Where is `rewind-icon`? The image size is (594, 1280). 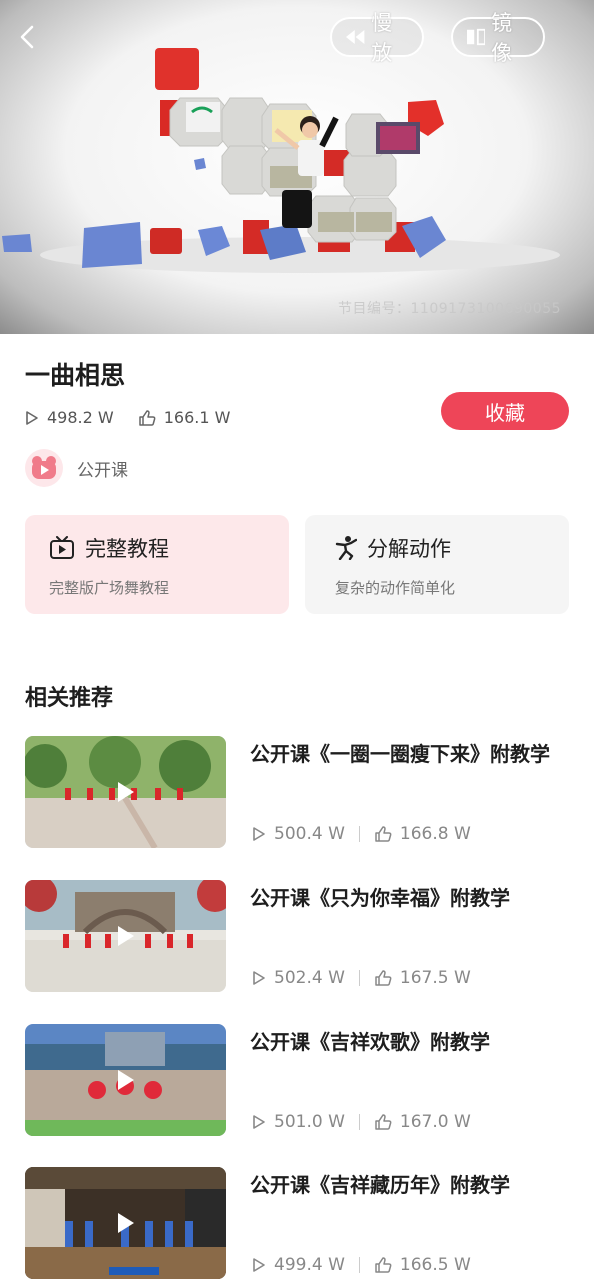 rewind-icon is located at coordinates (355, 37).